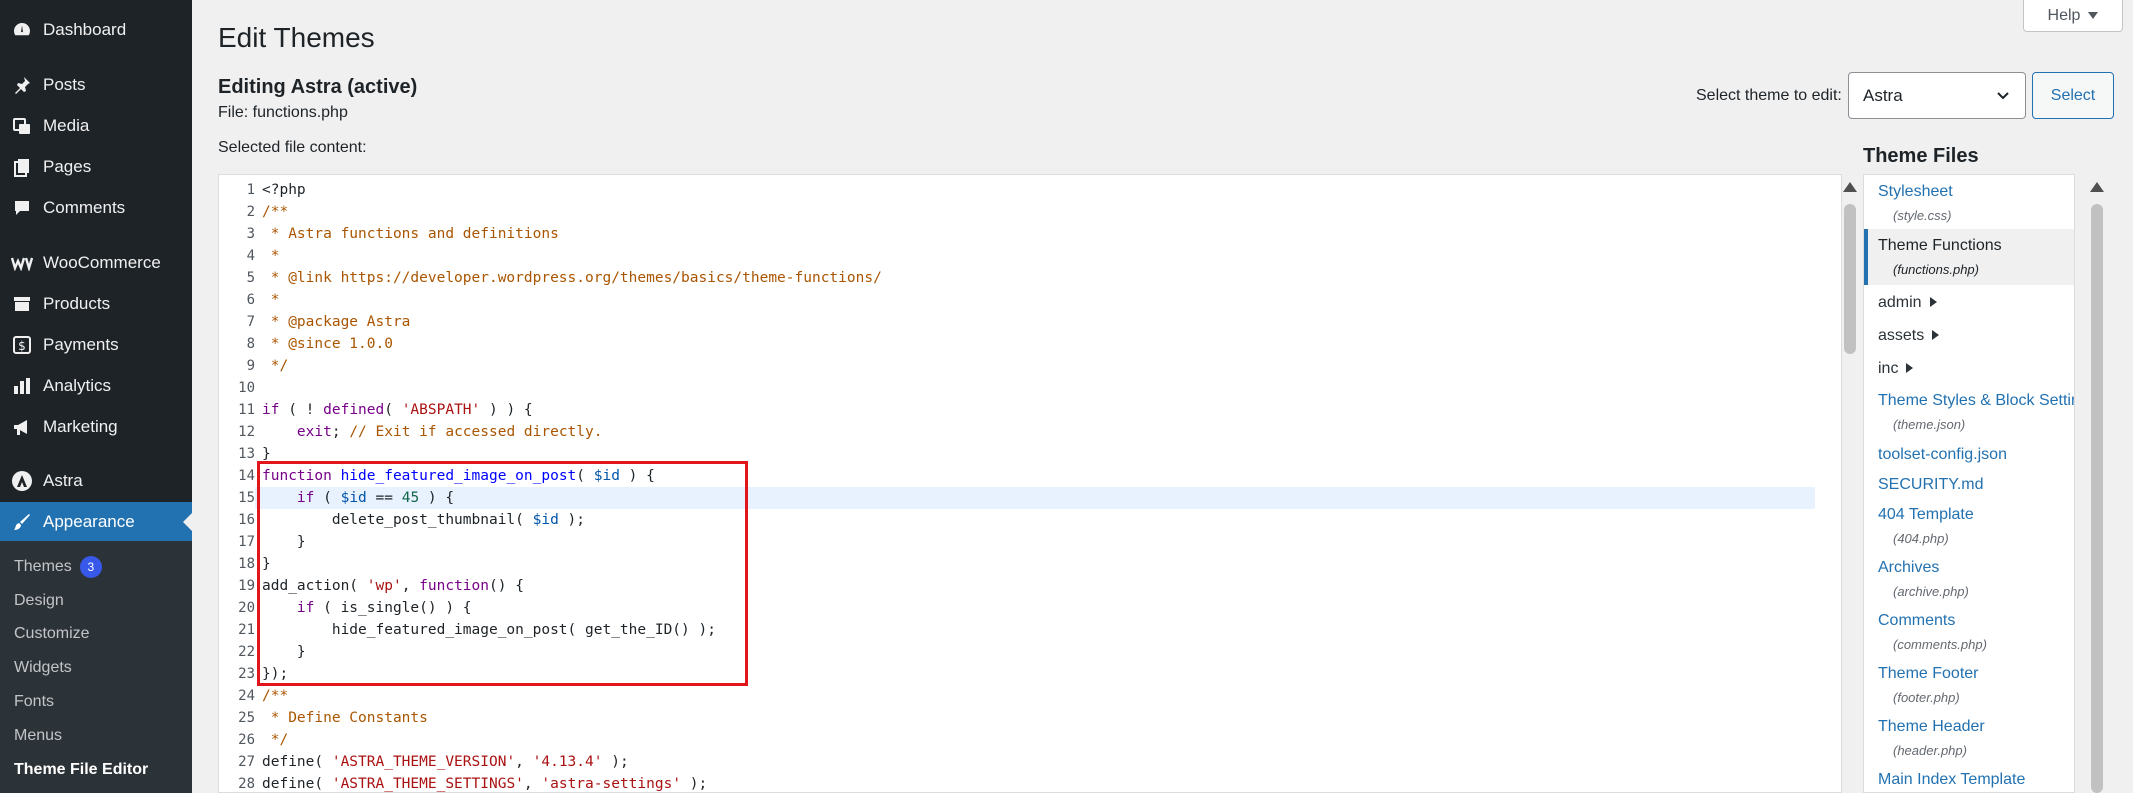 Image resolution: width=2133 pixels, height=793 pixels. What do you see at coordinates (1907, 303) in the screenshot?
I see `folder-admin: admin` at bounding box center [1907, 303].